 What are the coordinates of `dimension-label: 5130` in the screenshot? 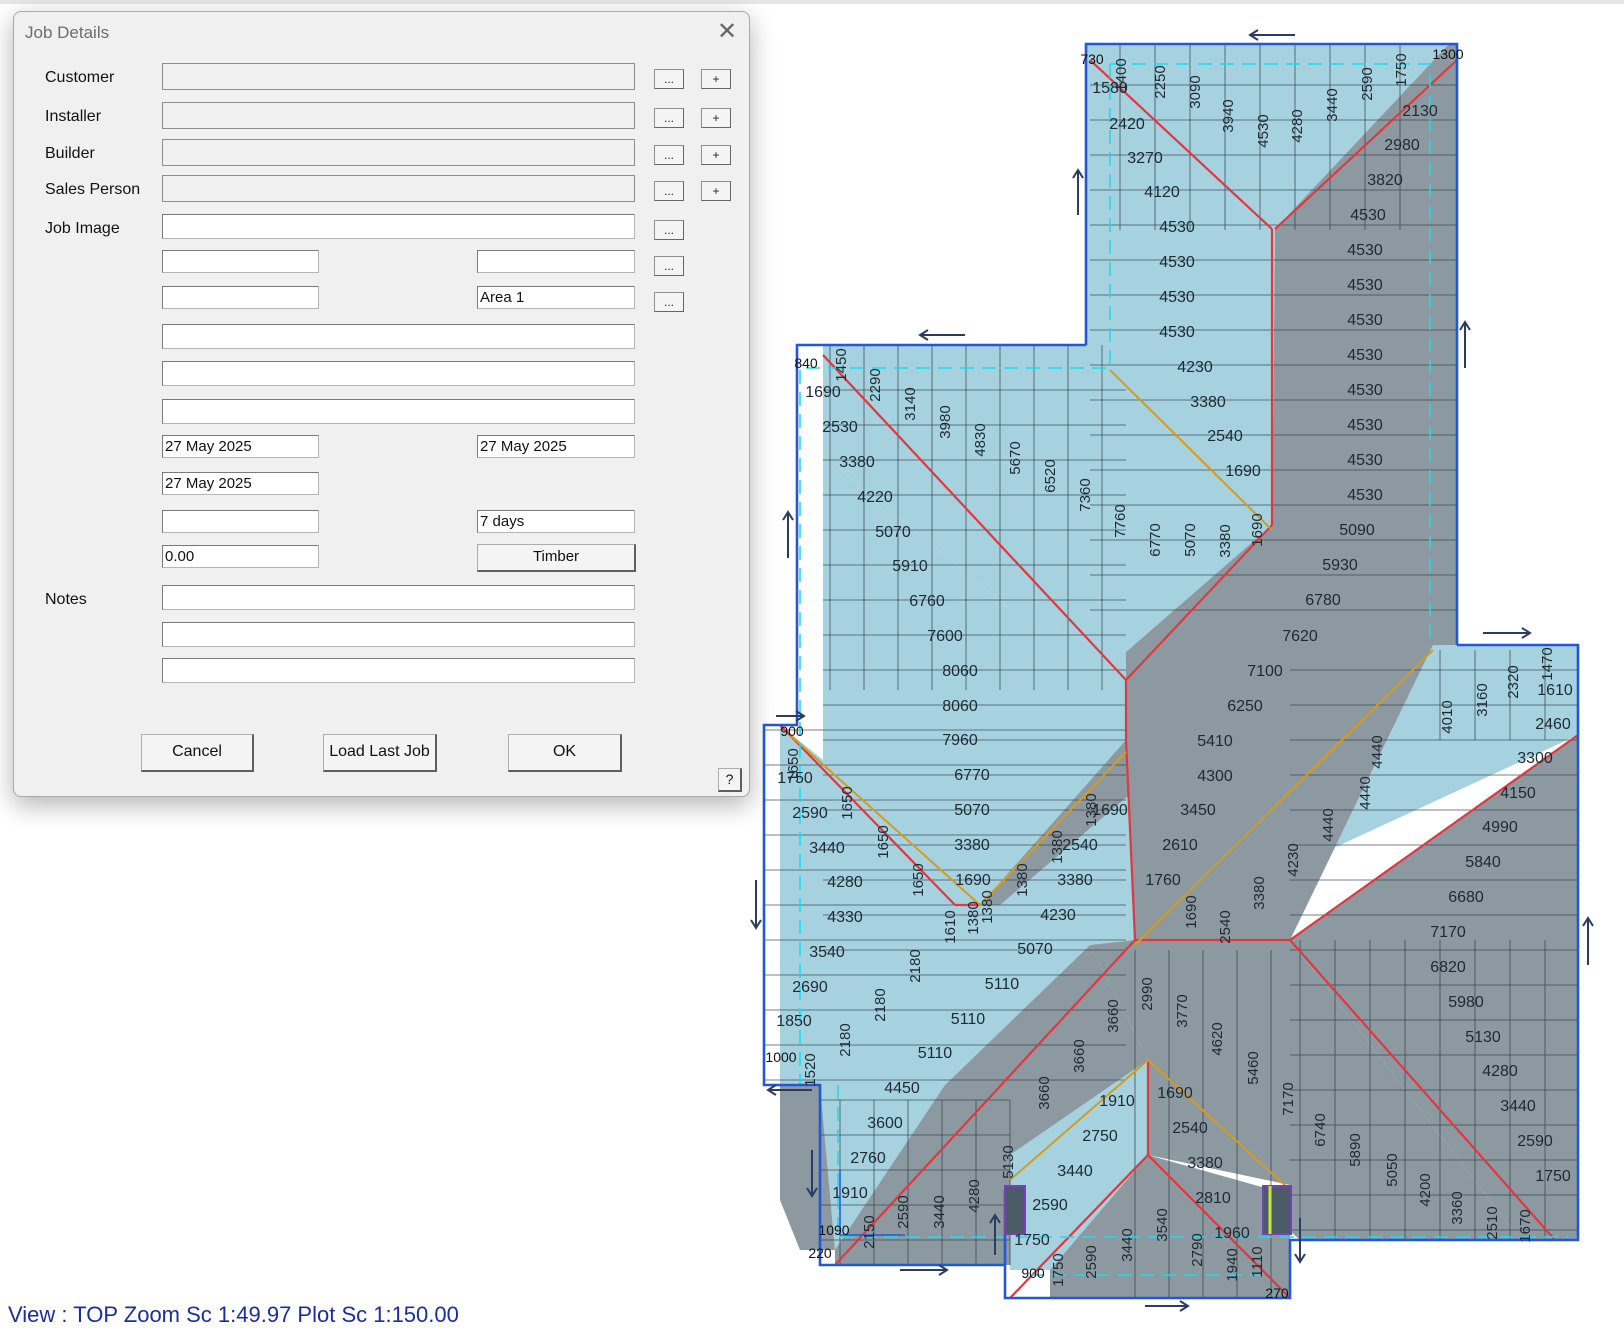 It's located at (1483, 1037).